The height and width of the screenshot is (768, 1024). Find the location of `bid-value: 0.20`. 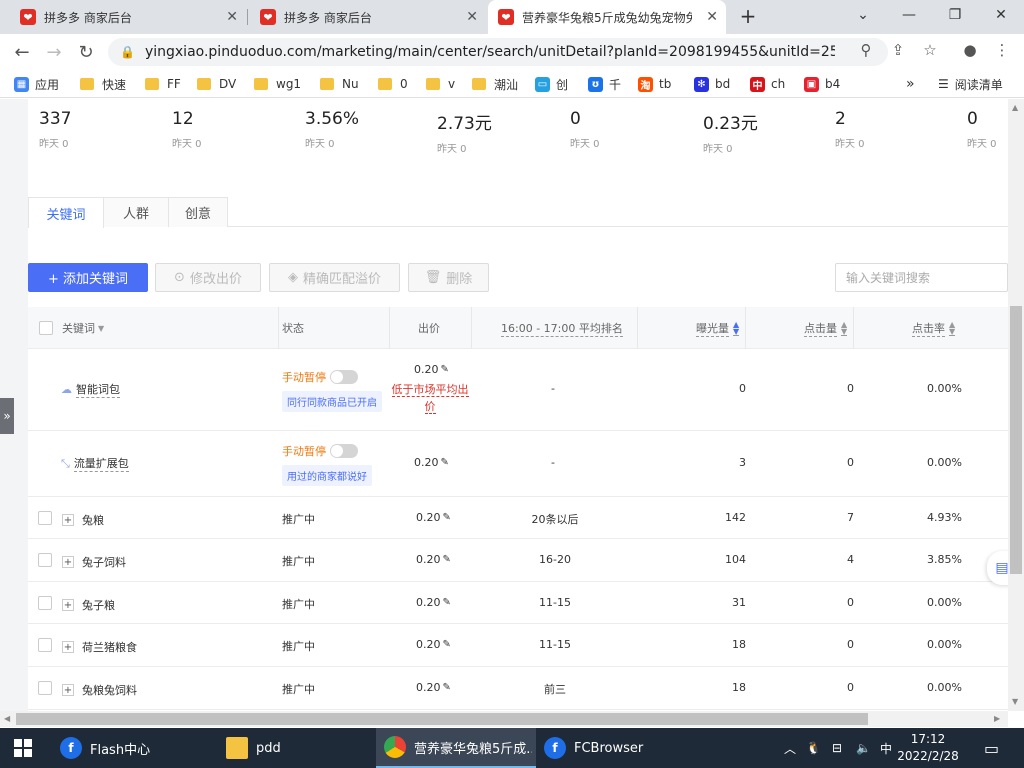

bid-value: 0.20 is located at coordinates (428, 602).